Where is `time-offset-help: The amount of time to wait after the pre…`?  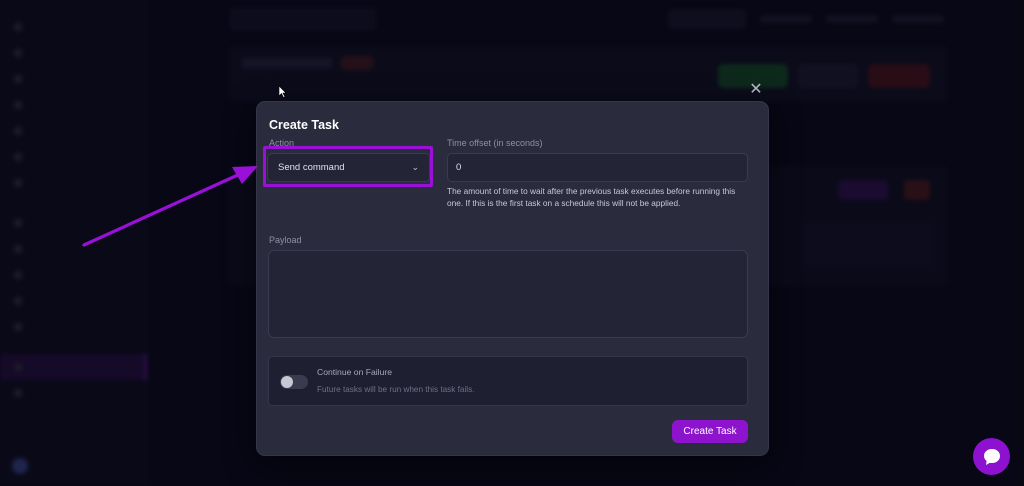
time-offset-help: The amount of time to wait after the pre… is located at coordinates (591, 197).